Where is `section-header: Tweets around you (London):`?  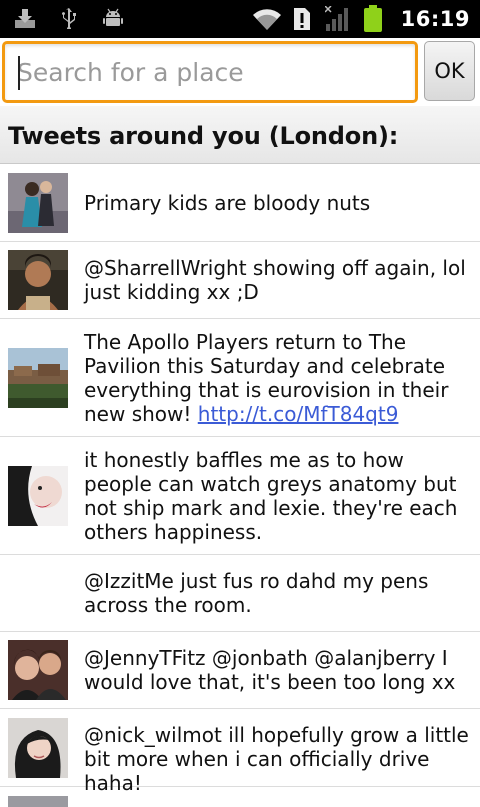 section-header: Tweets around you (London): is located at coordinates (240, 135).